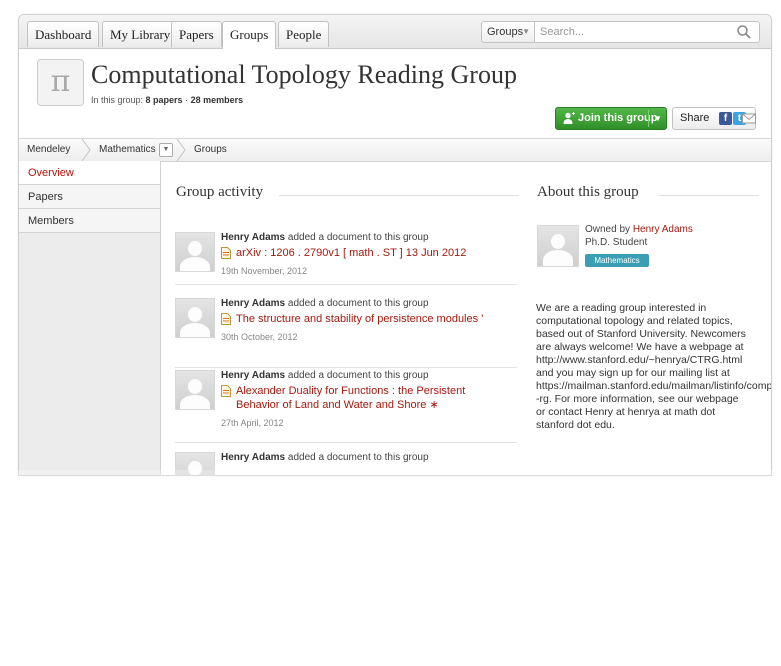 This screenshot has height=666, width=781. Describe the element at coordinates (89, 197) in the screenshot. I see `sidebar-item-papers: Papers` at that location.